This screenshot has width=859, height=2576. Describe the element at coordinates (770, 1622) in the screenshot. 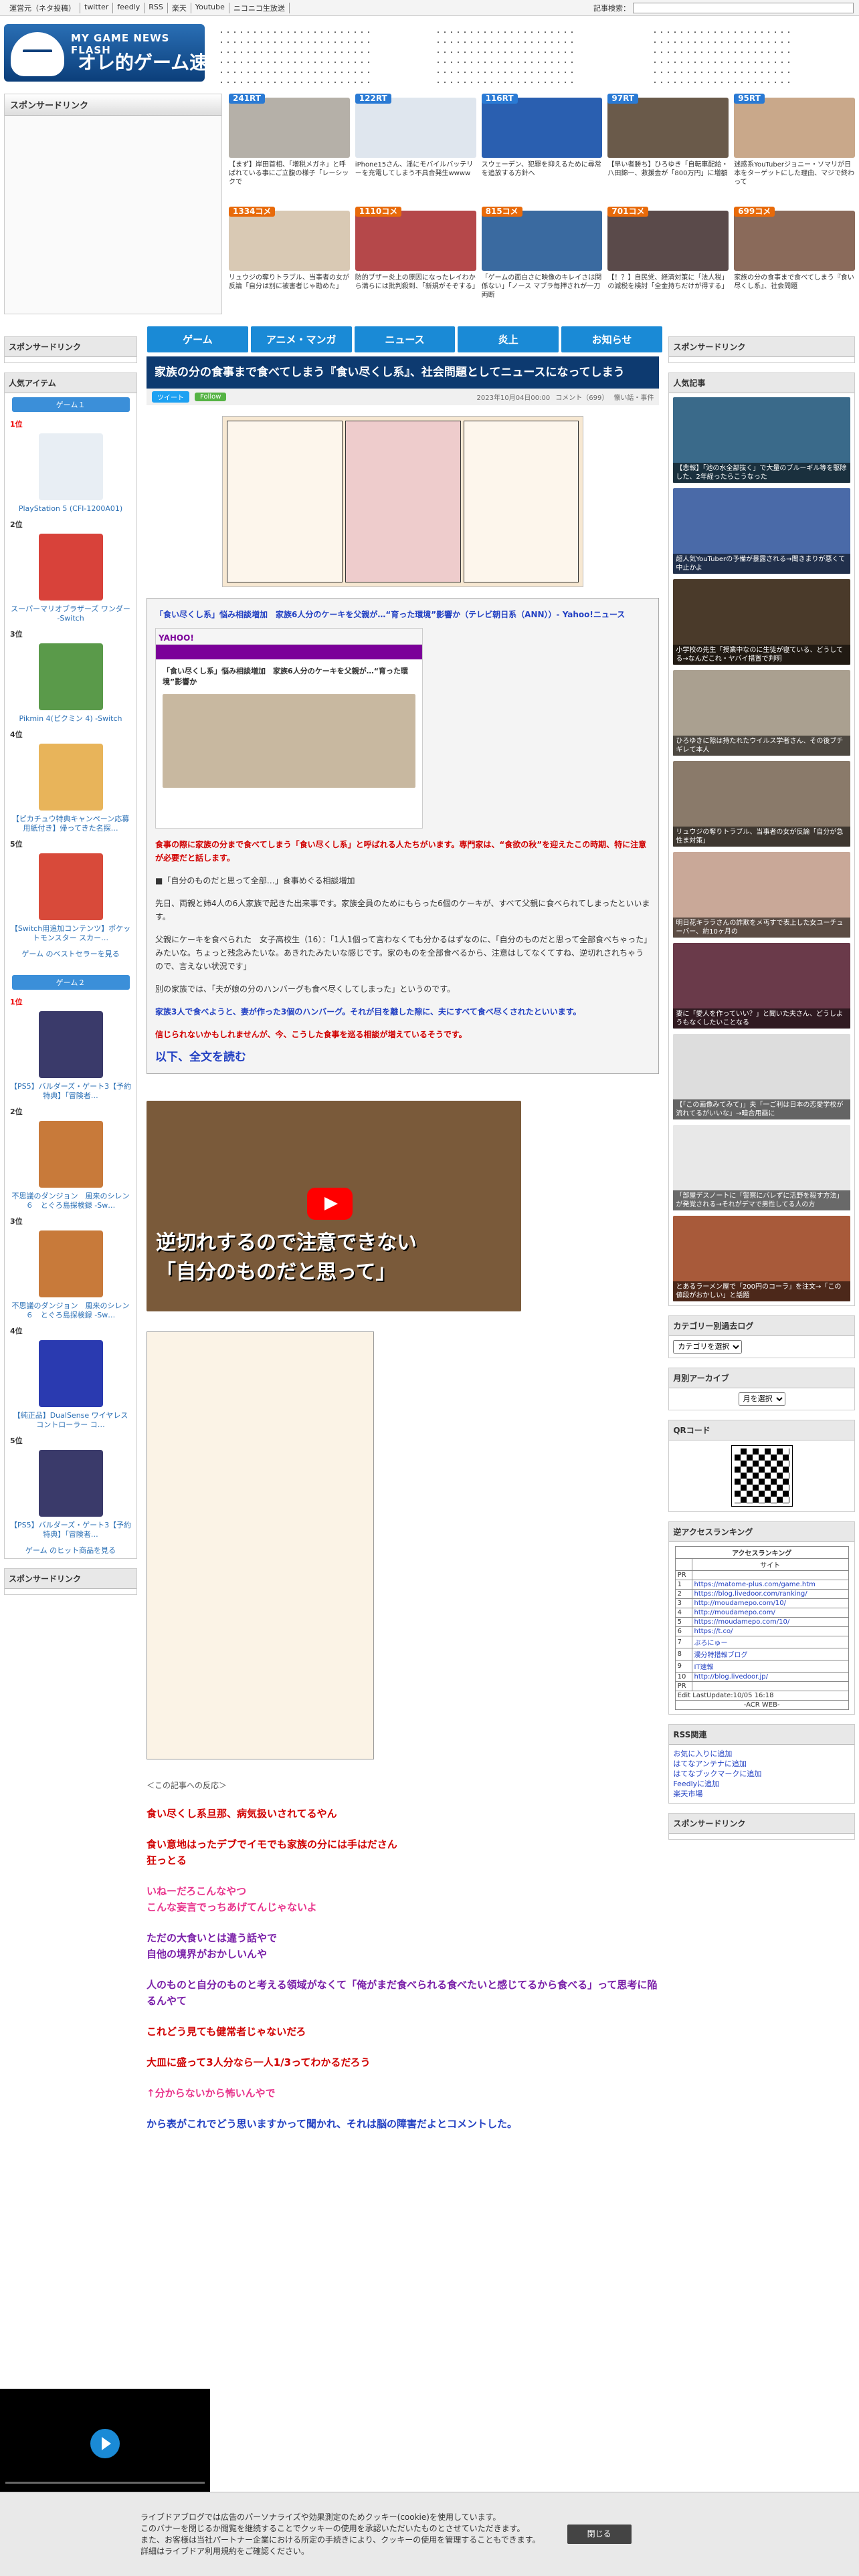

I see `acr-link: https://moudamepo.com/10/` at that location.